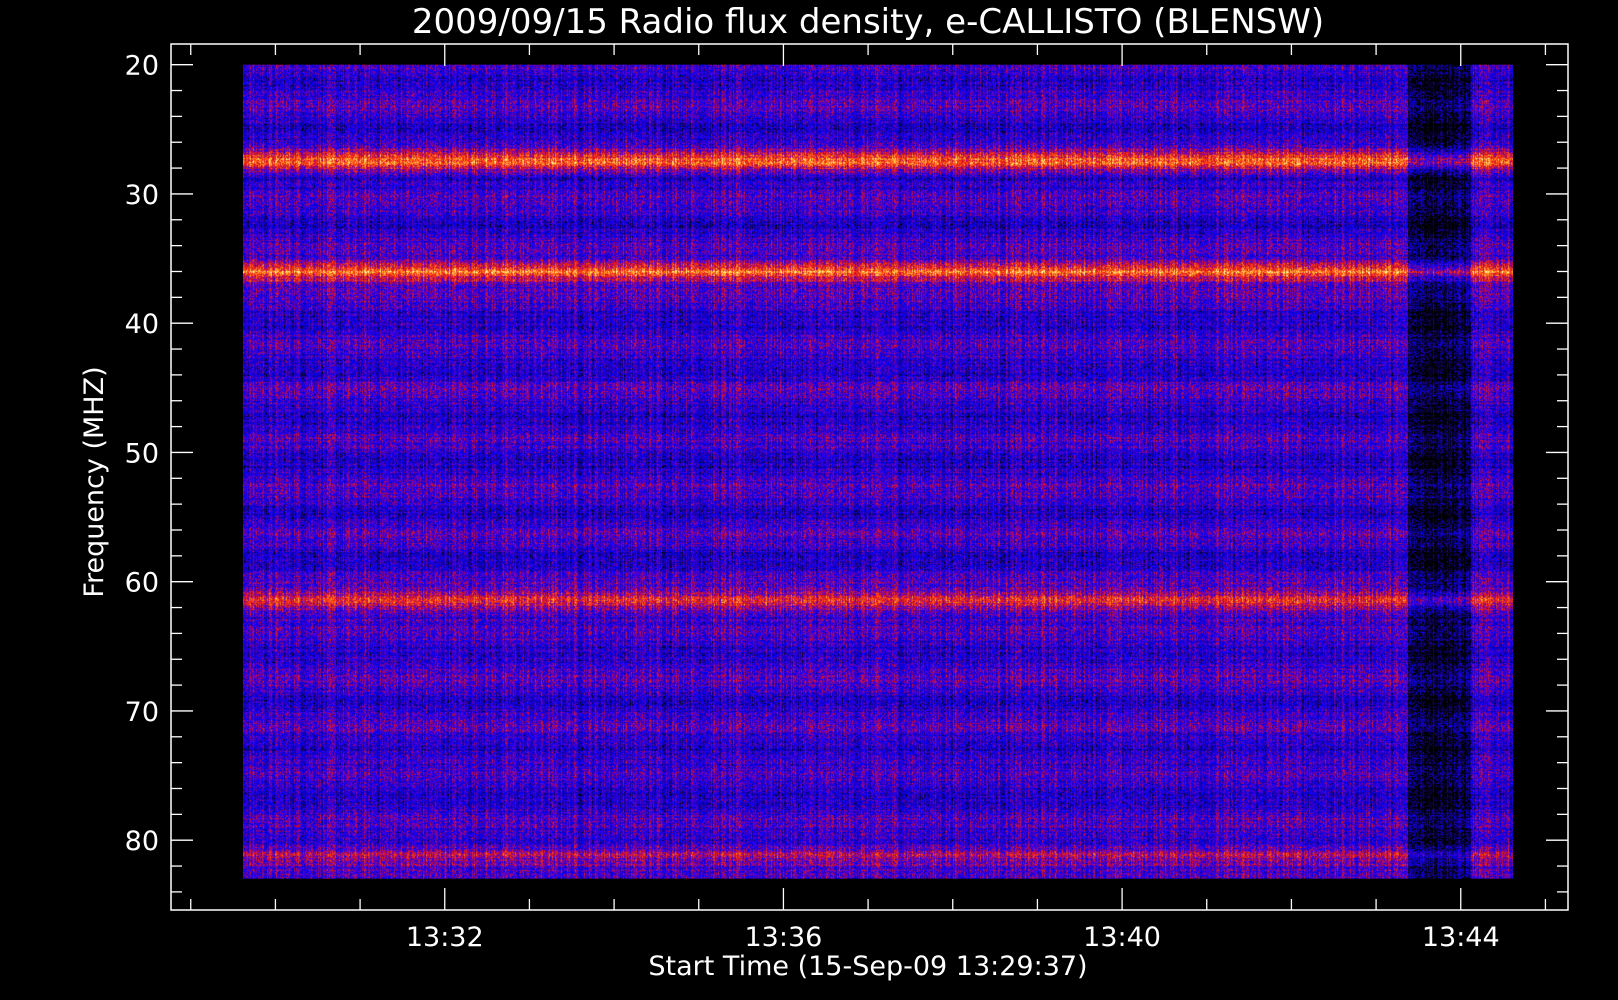  I want to click on x-axis-label: Start Time (15-Sep-09 13:29:37), so click(867, 966).